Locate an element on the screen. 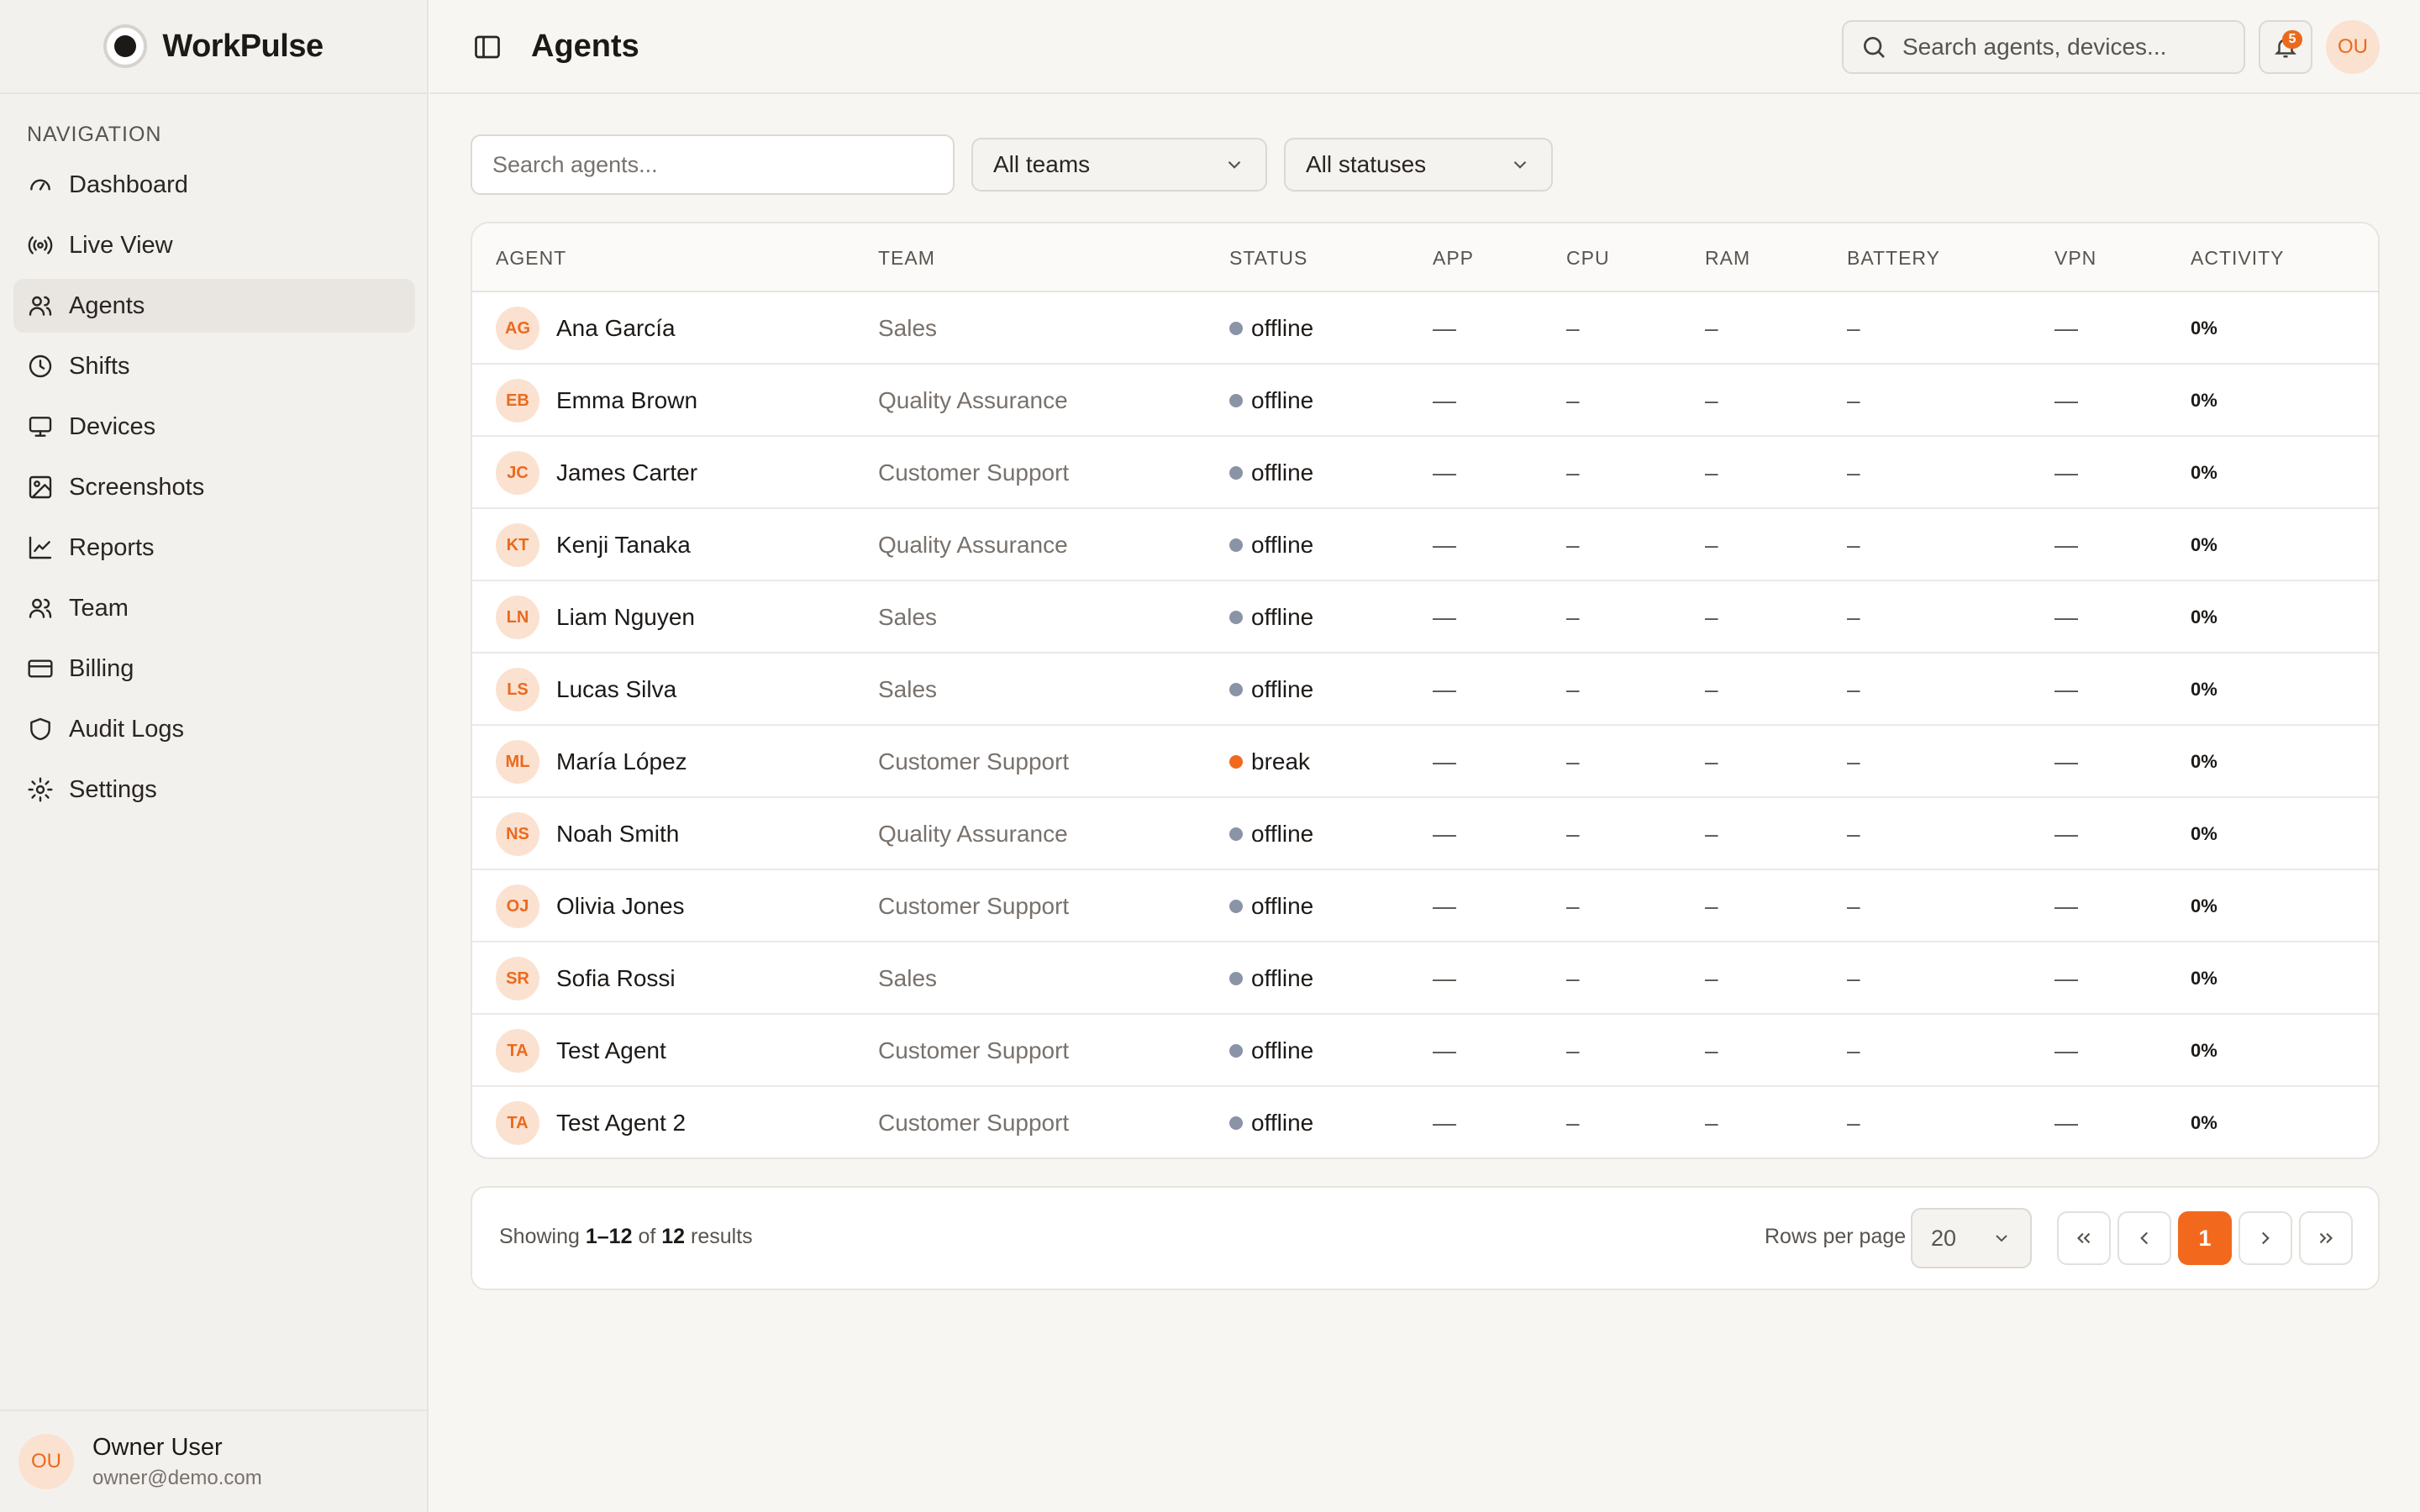 The width and height of the screenshot is (2420, 1512). agent-name: Test Agent is located at coordinates (611, 1050).